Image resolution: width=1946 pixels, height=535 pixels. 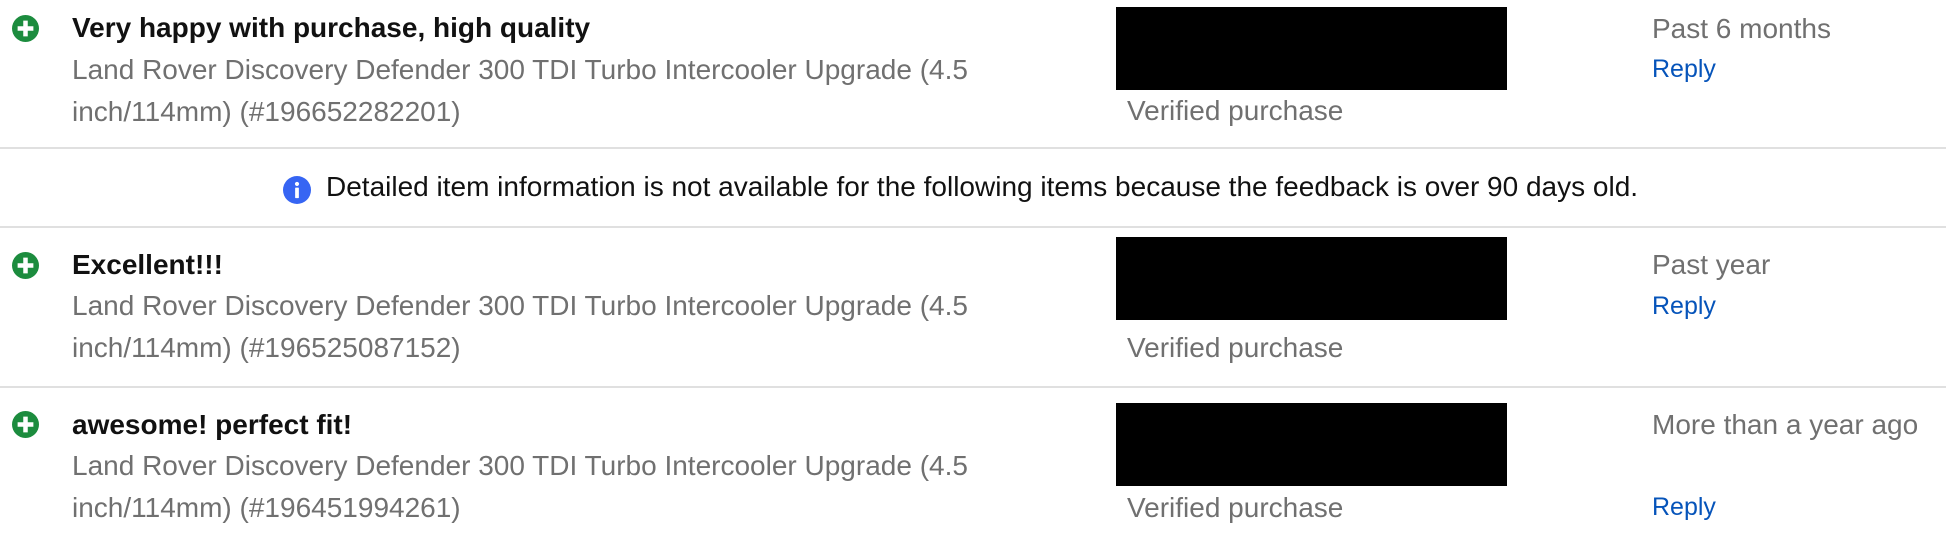 I want to click on feedback-time: Past 6 months, so click(x=1741, y=28).